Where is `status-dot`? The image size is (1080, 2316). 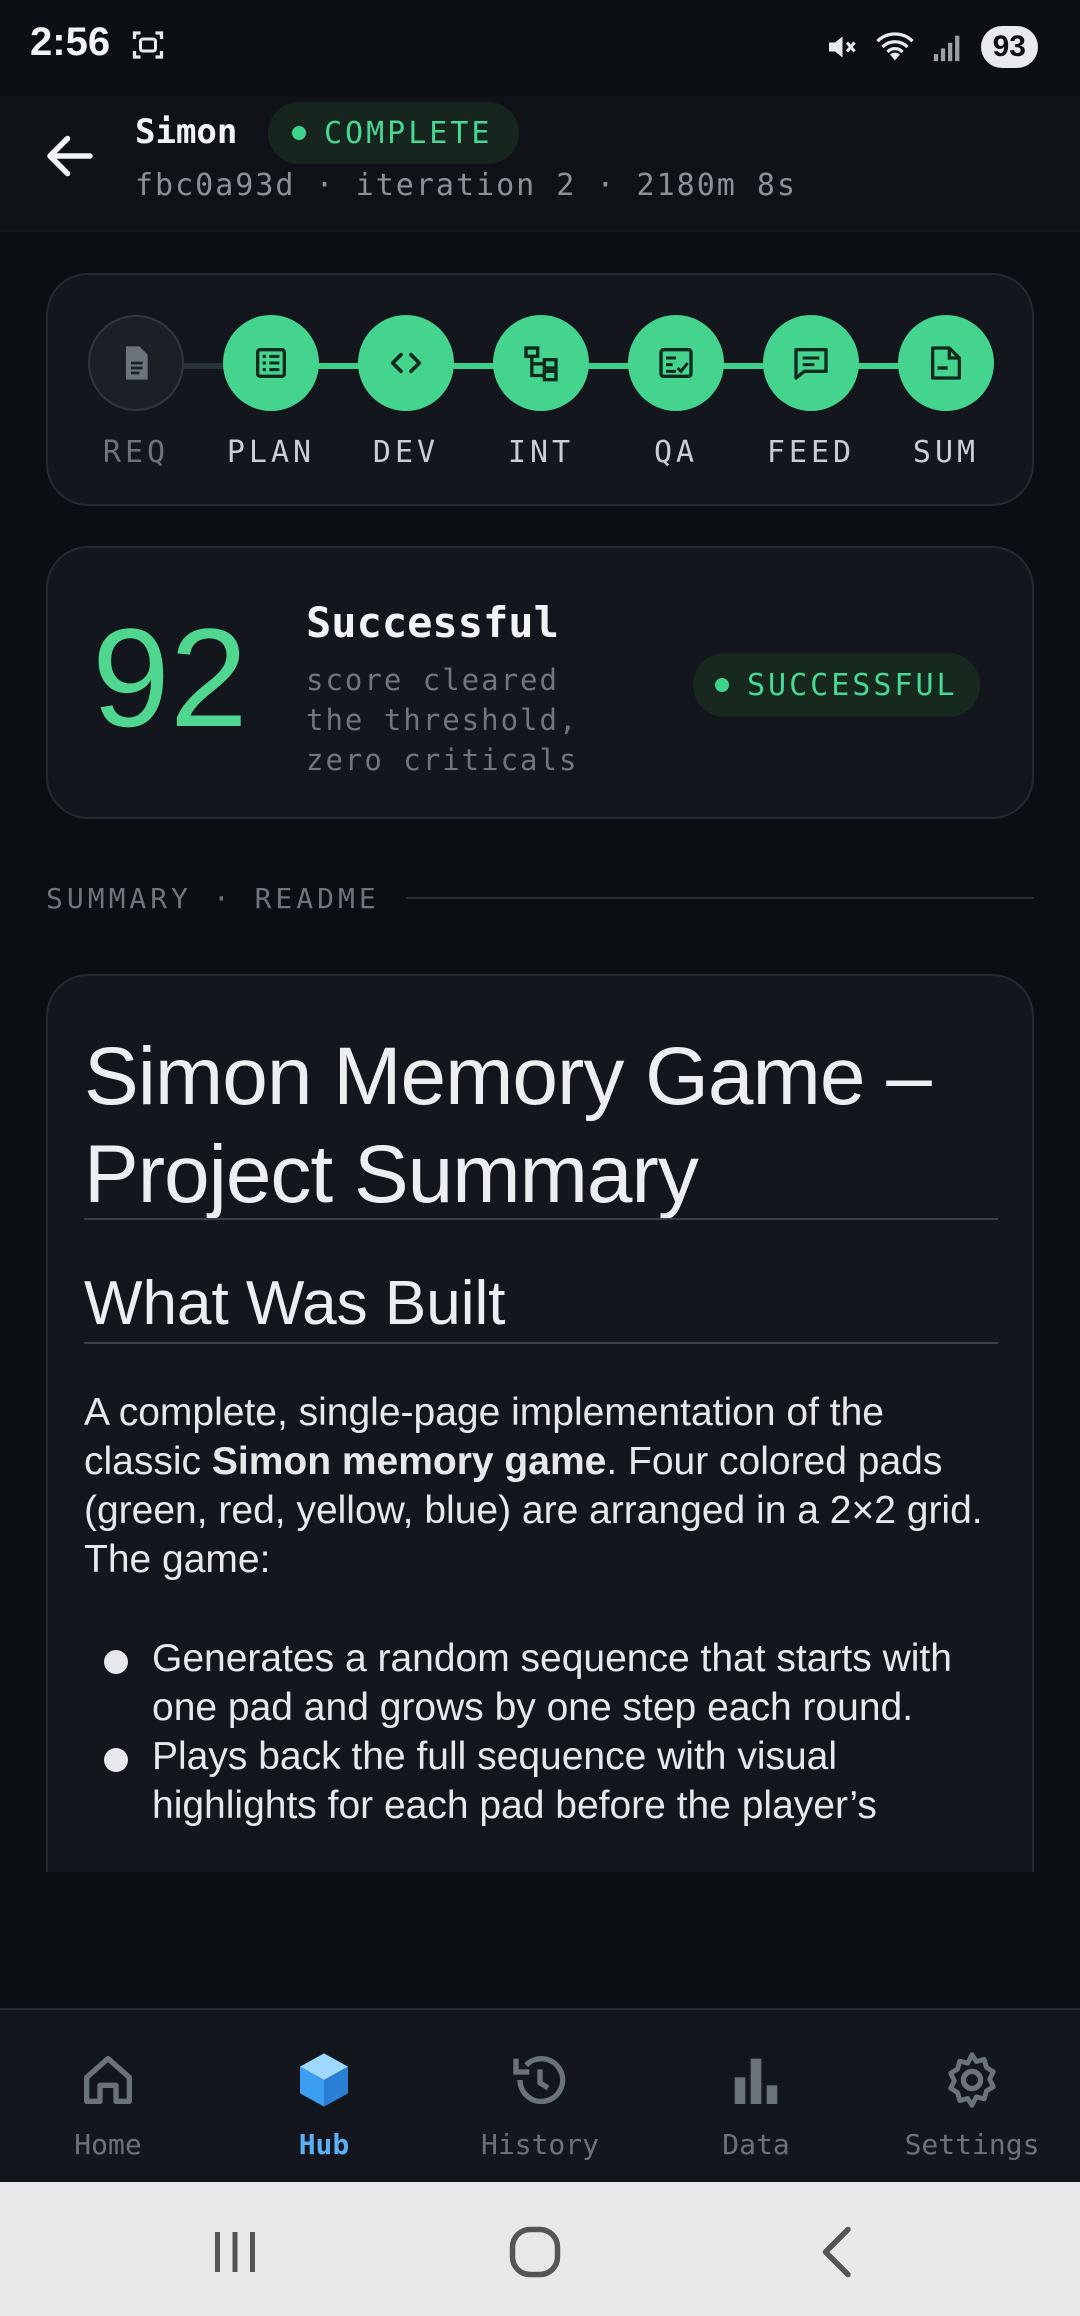
status-dot is located at coordinates (299, 133).